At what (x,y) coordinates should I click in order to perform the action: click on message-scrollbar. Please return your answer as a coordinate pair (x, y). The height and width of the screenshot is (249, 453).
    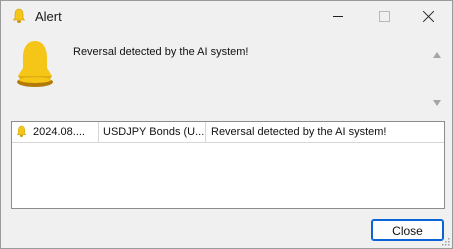
    Looking at the image, I should click on (437, 78).